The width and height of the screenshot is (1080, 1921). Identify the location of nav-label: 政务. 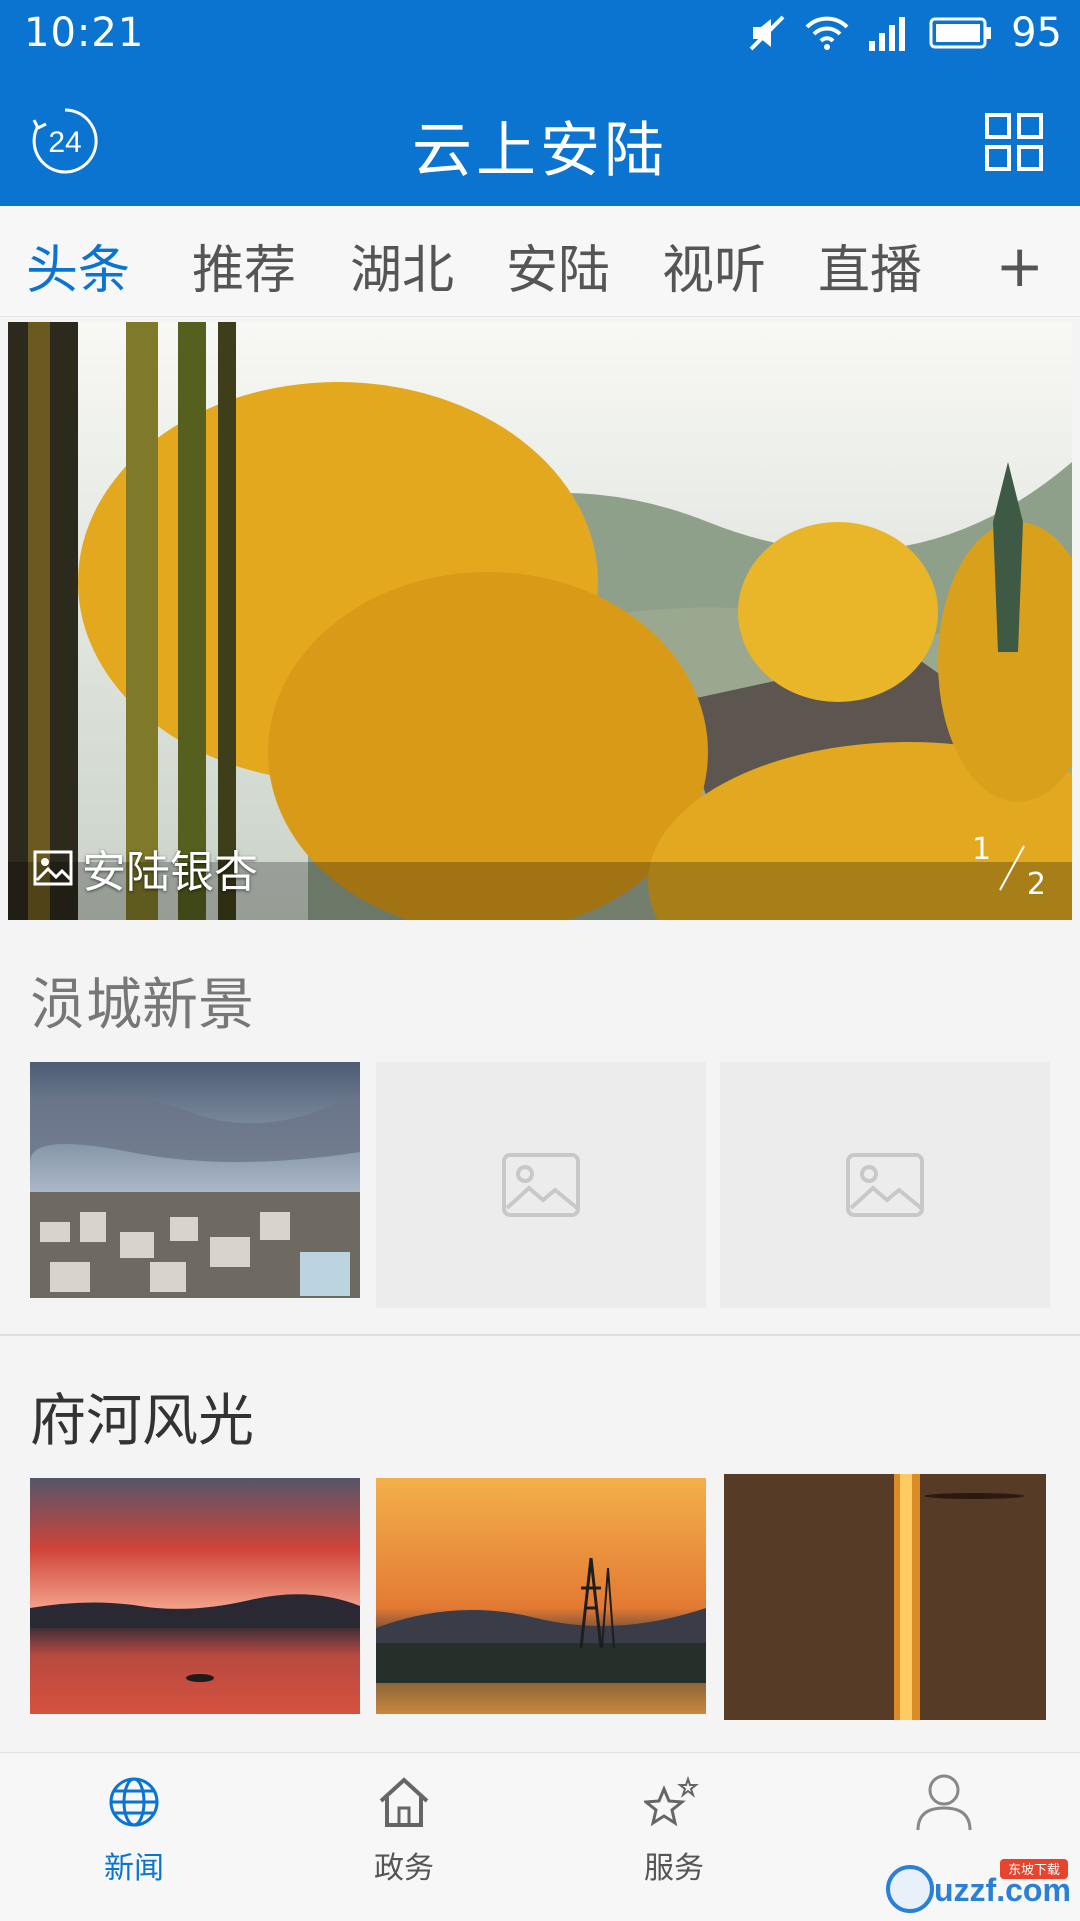
(404, 1868).